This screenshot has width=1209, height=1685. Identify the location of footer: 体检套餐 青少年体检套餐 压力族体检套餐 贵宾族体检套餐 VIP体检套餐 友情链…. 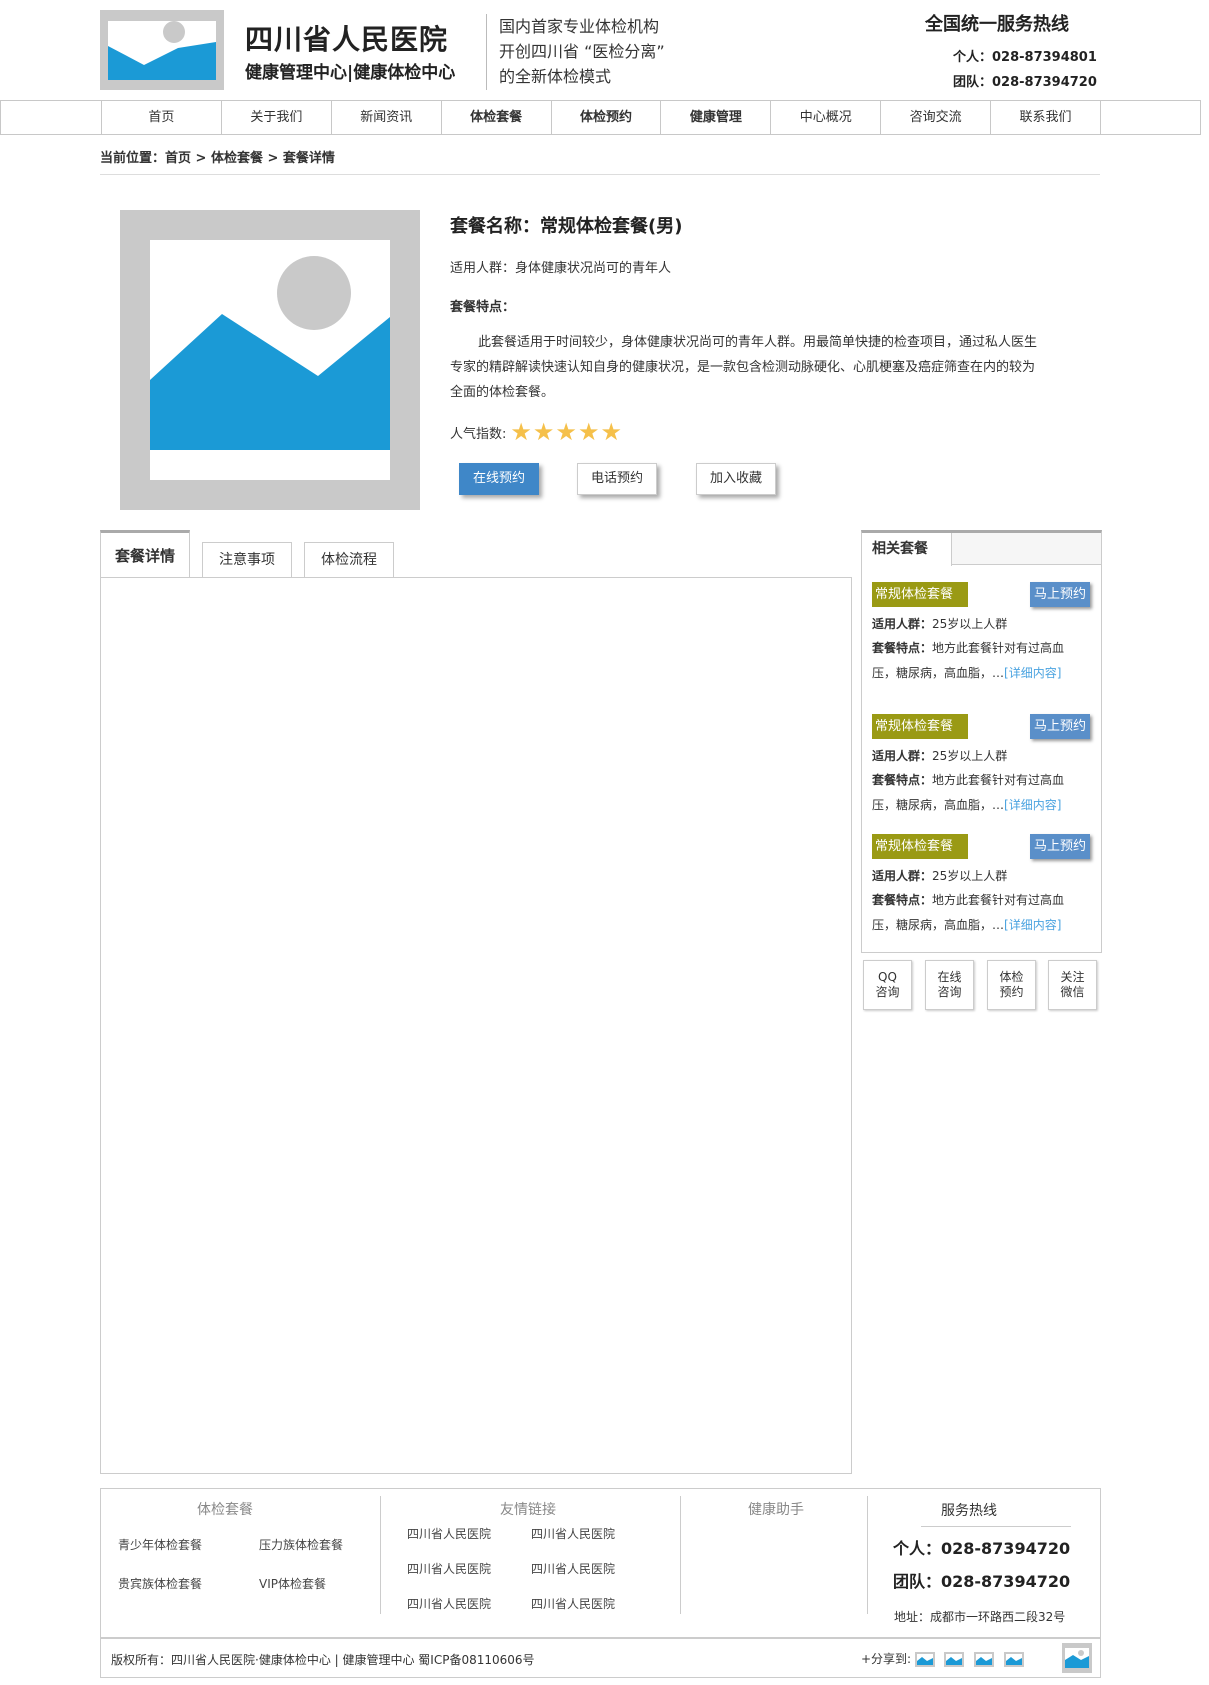
(600, 1563).